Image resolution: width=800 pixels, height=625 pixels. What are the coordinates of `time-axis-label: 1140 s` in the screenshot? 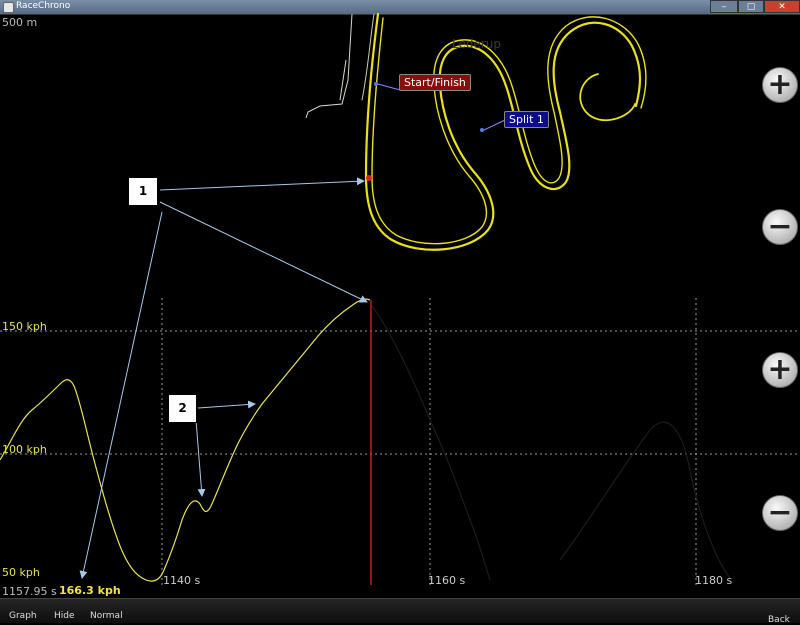 It's located at (182, 580).